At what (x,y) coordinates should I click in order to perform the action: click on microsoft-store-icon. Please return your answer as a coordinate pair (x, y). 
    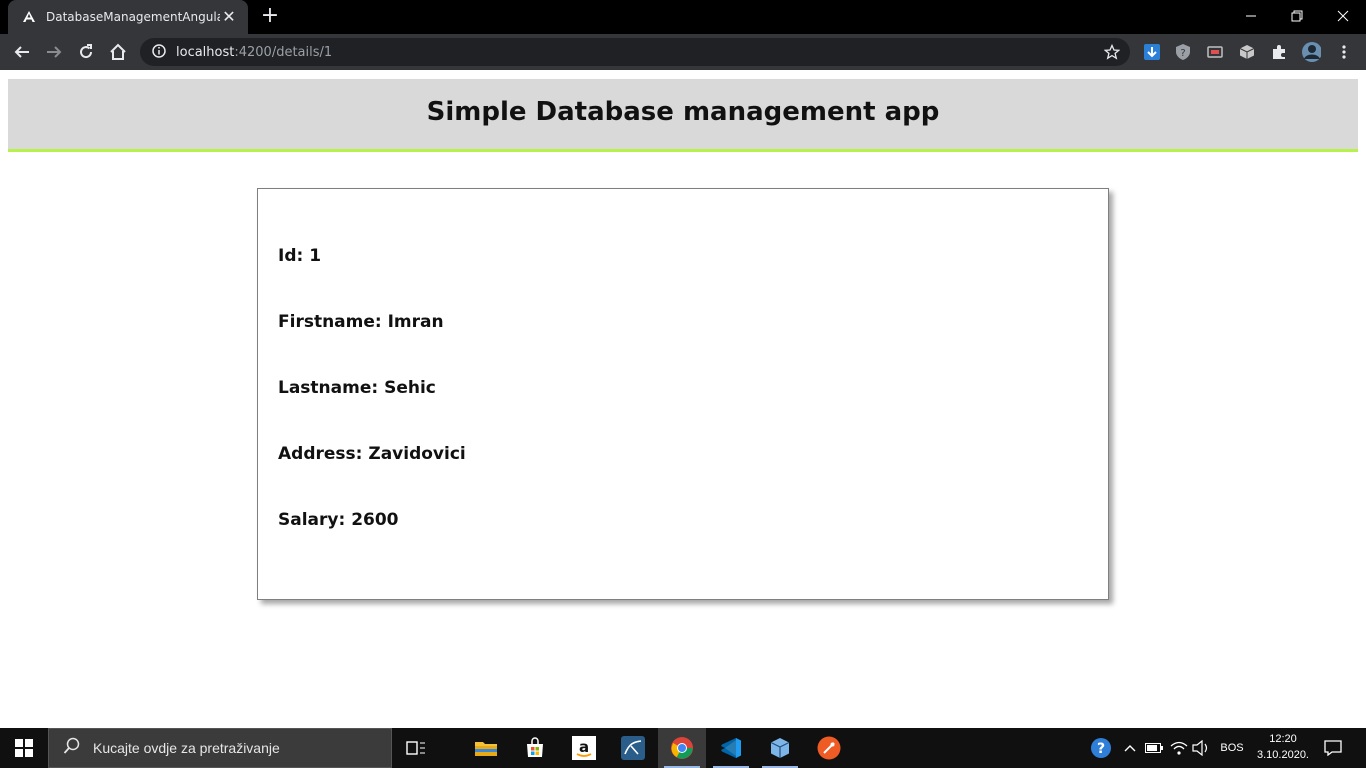
    Looking at the image, I should click on (535, 748).